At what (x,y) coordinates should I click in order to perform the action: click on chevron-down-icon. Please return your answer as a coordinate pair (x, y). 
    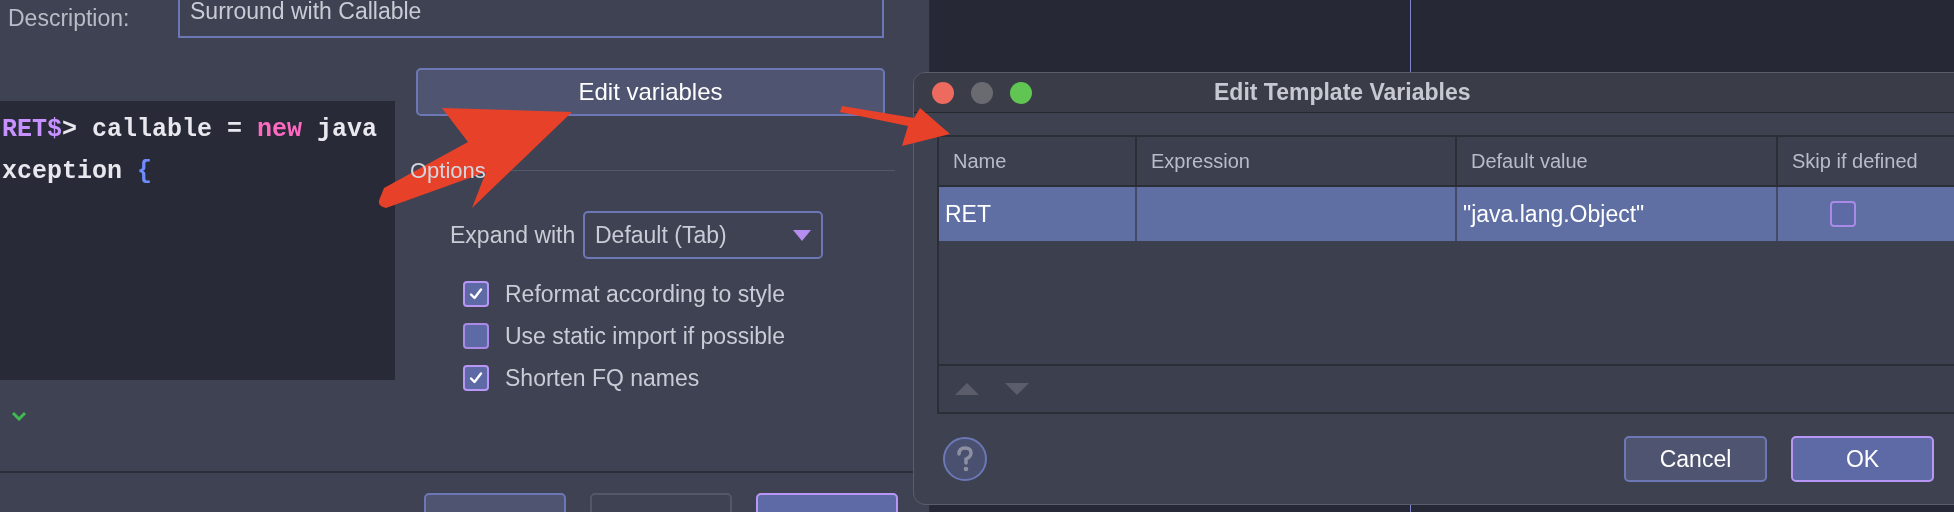
    Looking at the image, I should click on (19, 416).